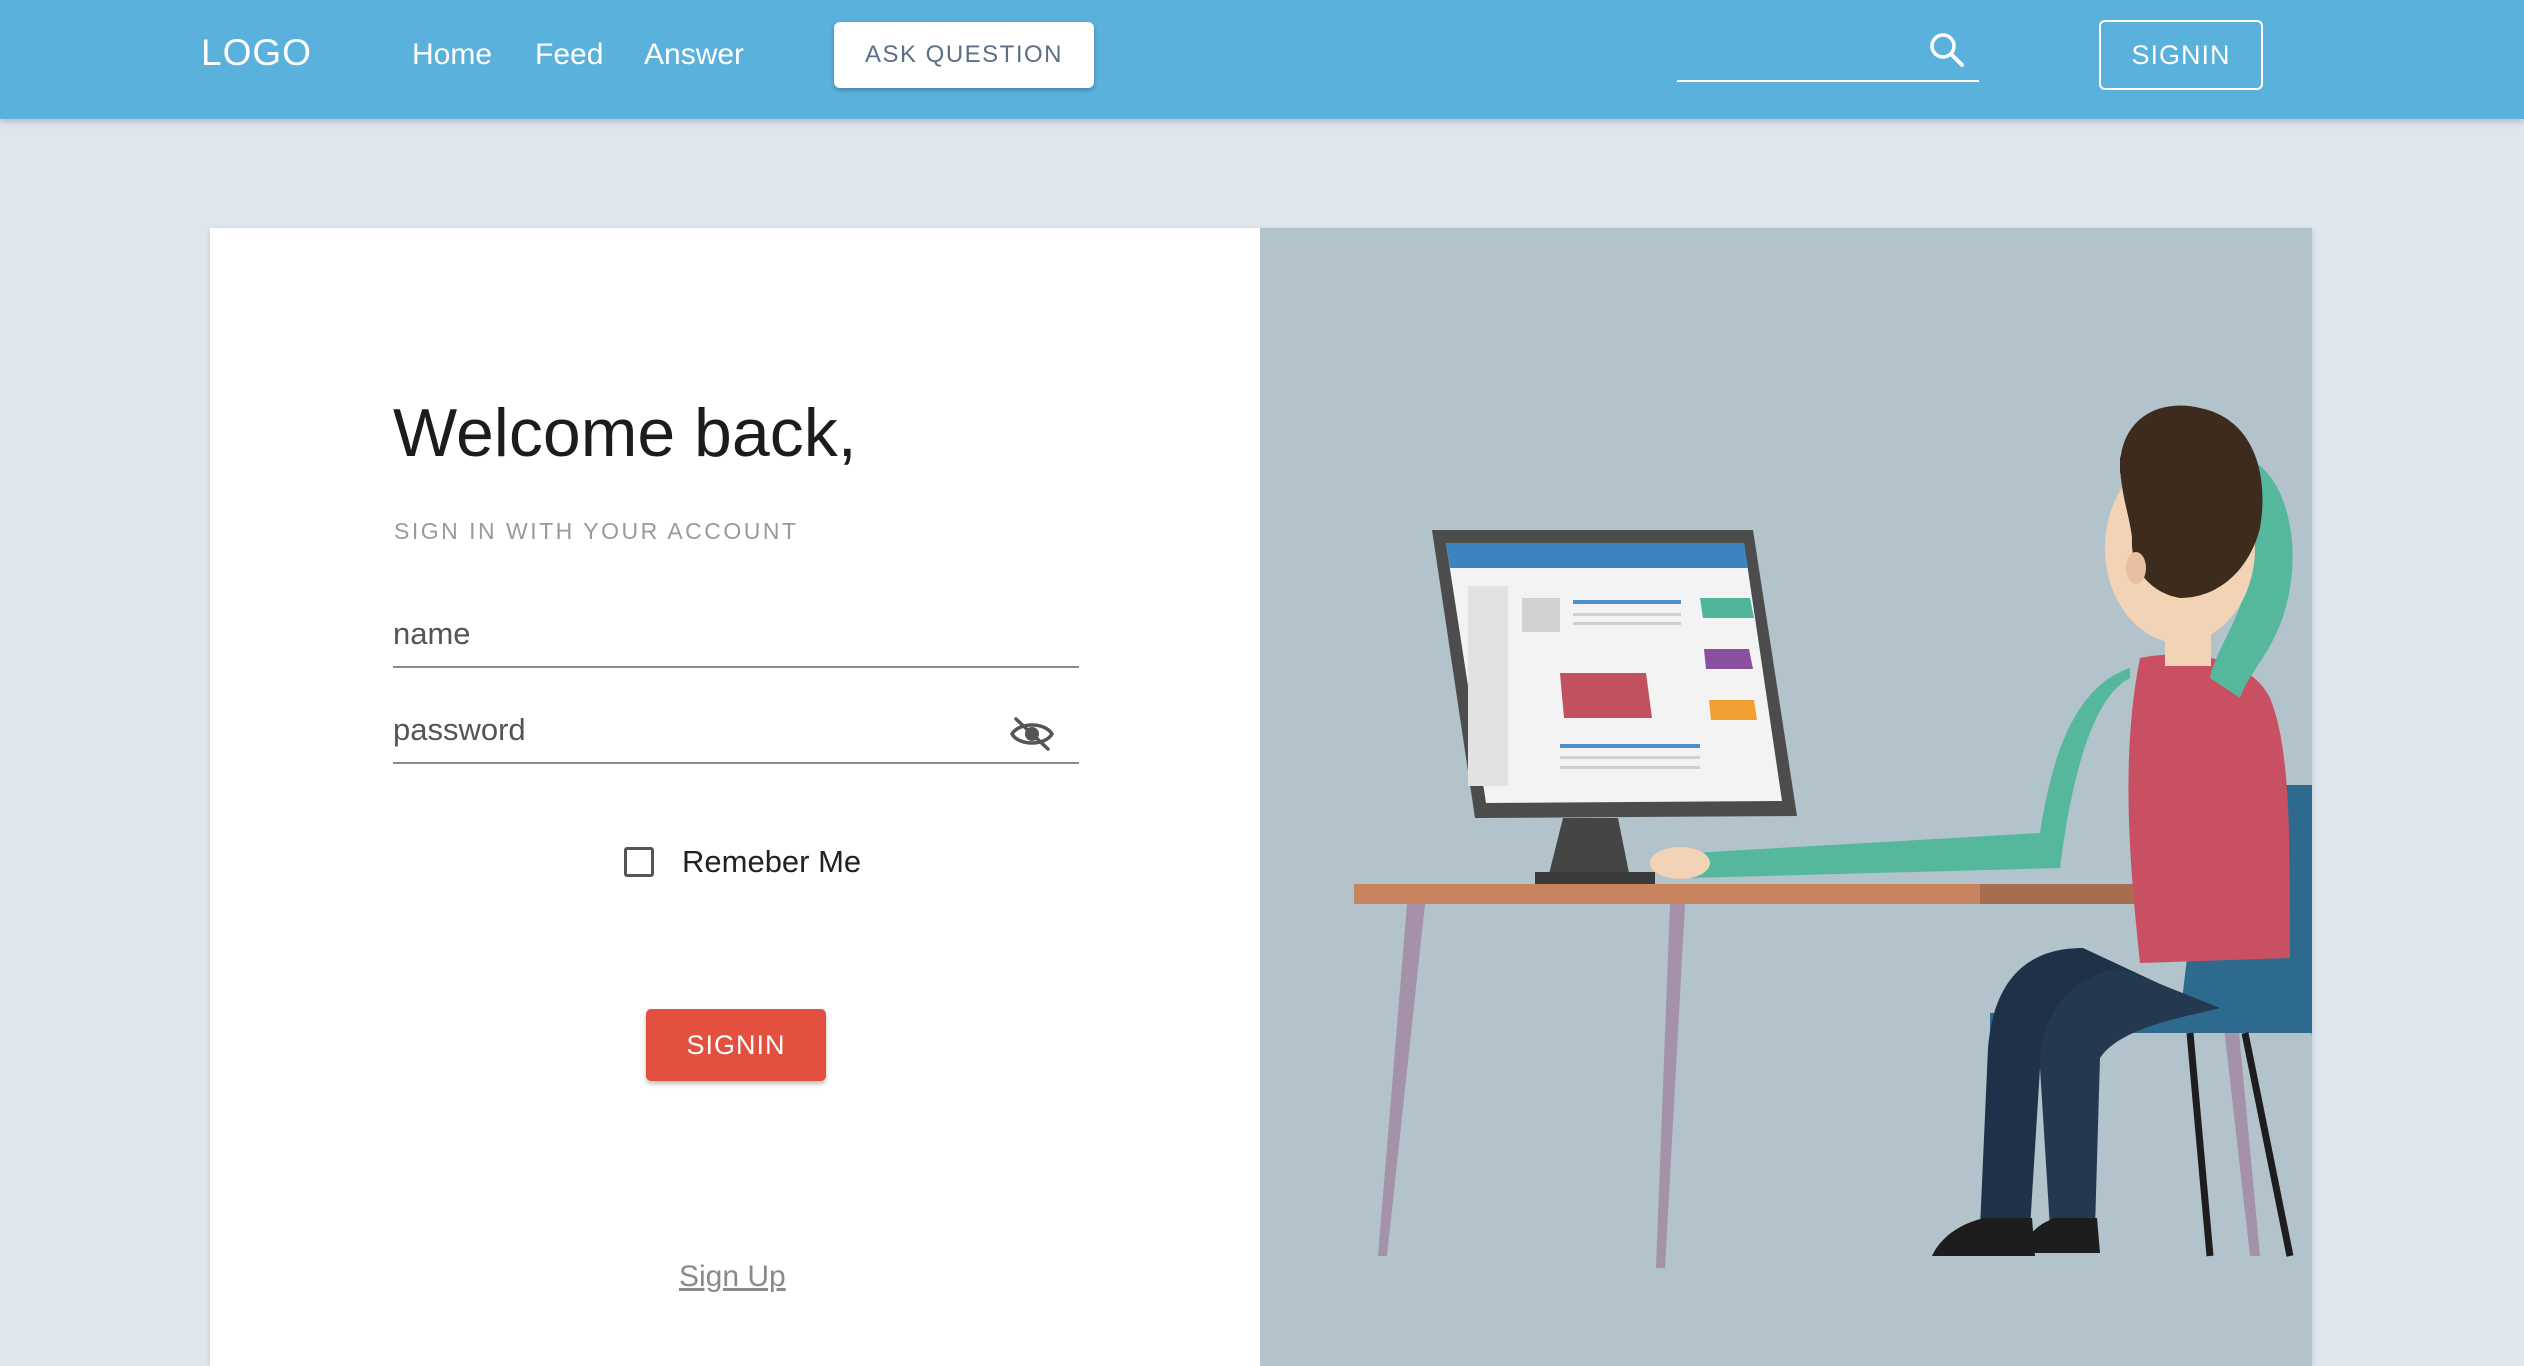 This screenshot has height=1366, width=2524. I want to click on login-subtitle: SIGN IN WITH YOUR ACCOUNT, so click(596, 531).